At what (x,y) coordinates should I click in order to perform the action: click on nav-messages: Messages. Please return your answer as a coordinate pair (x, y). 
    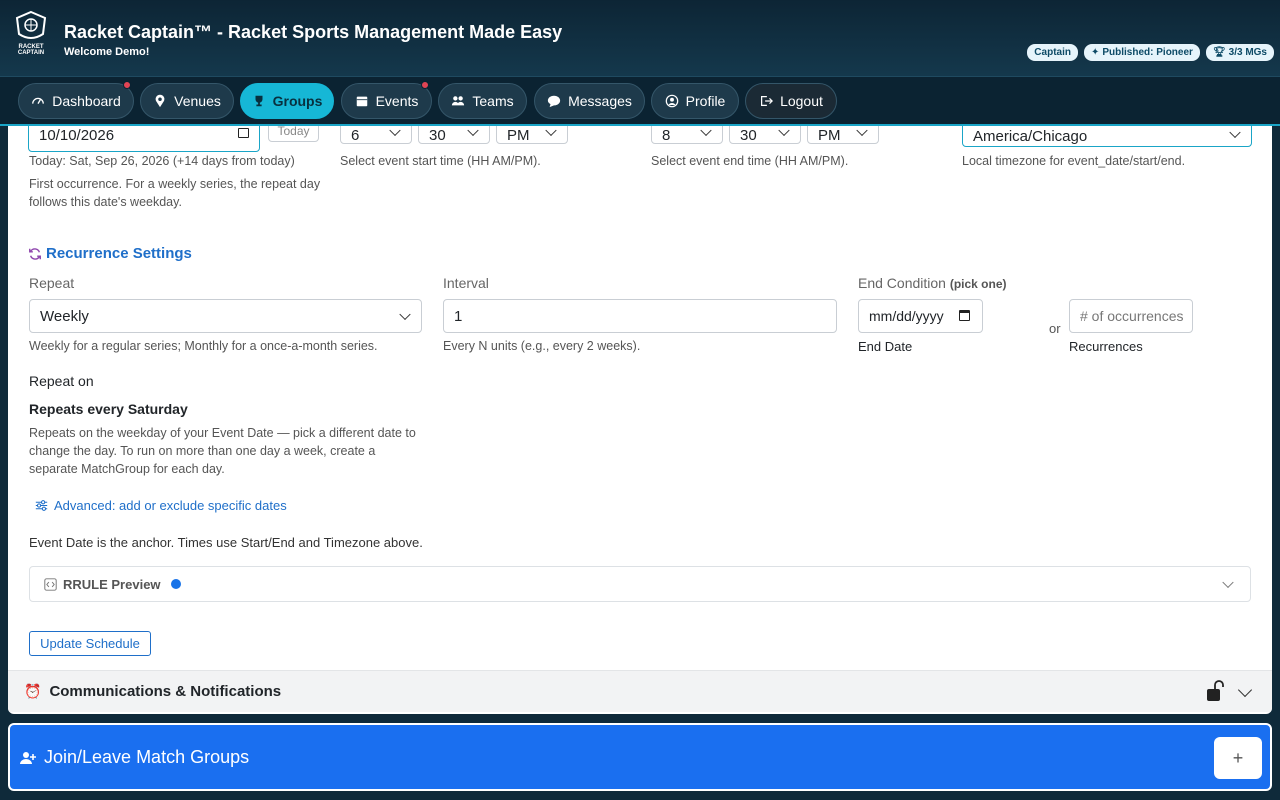
    Looking at the image, I should click on (589, 101).